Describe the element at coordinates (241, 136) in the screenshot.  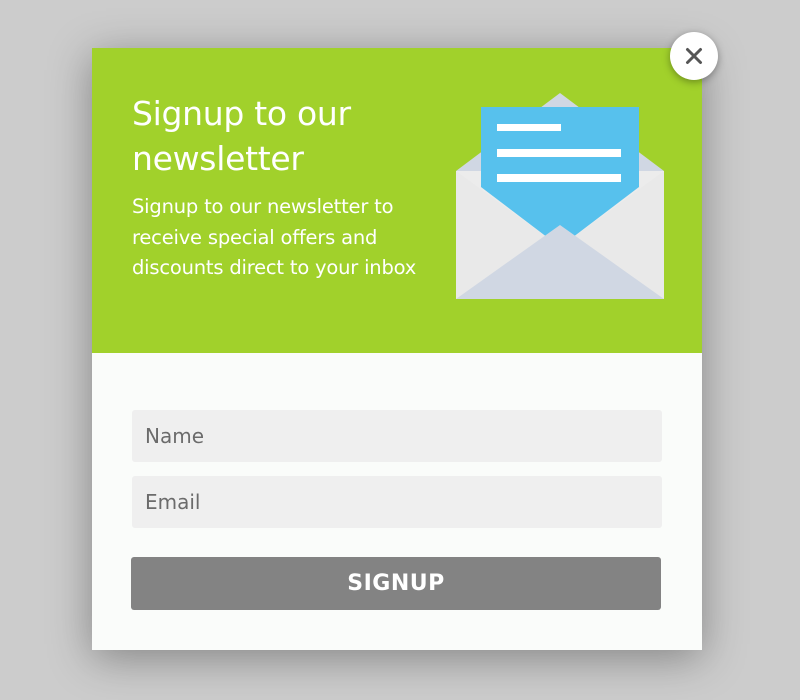
I see `modal-title: Signup to our newsletter` at that location.